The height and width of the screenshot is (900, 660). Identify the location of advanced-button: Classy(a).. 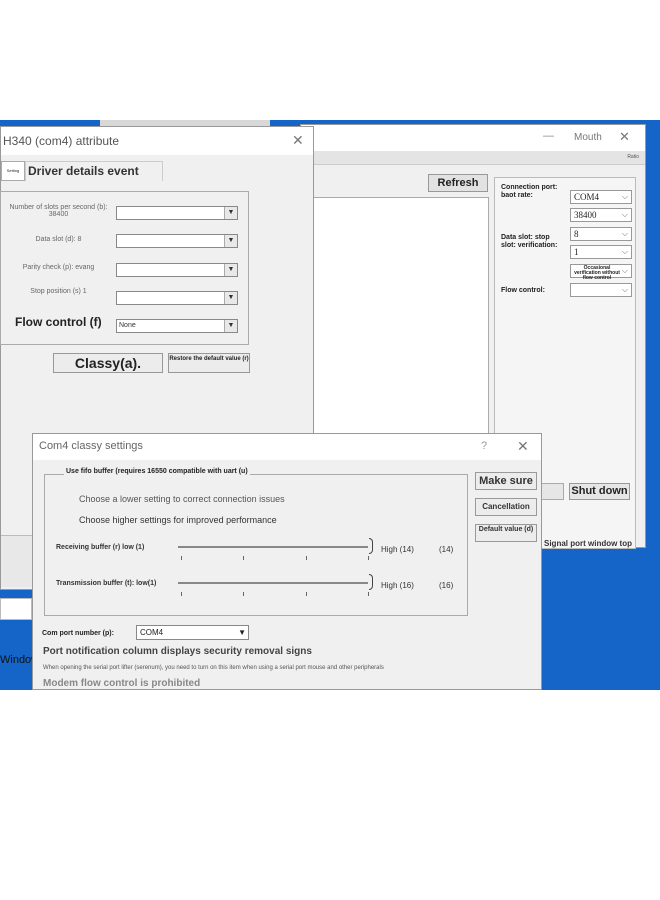
(108, 363).